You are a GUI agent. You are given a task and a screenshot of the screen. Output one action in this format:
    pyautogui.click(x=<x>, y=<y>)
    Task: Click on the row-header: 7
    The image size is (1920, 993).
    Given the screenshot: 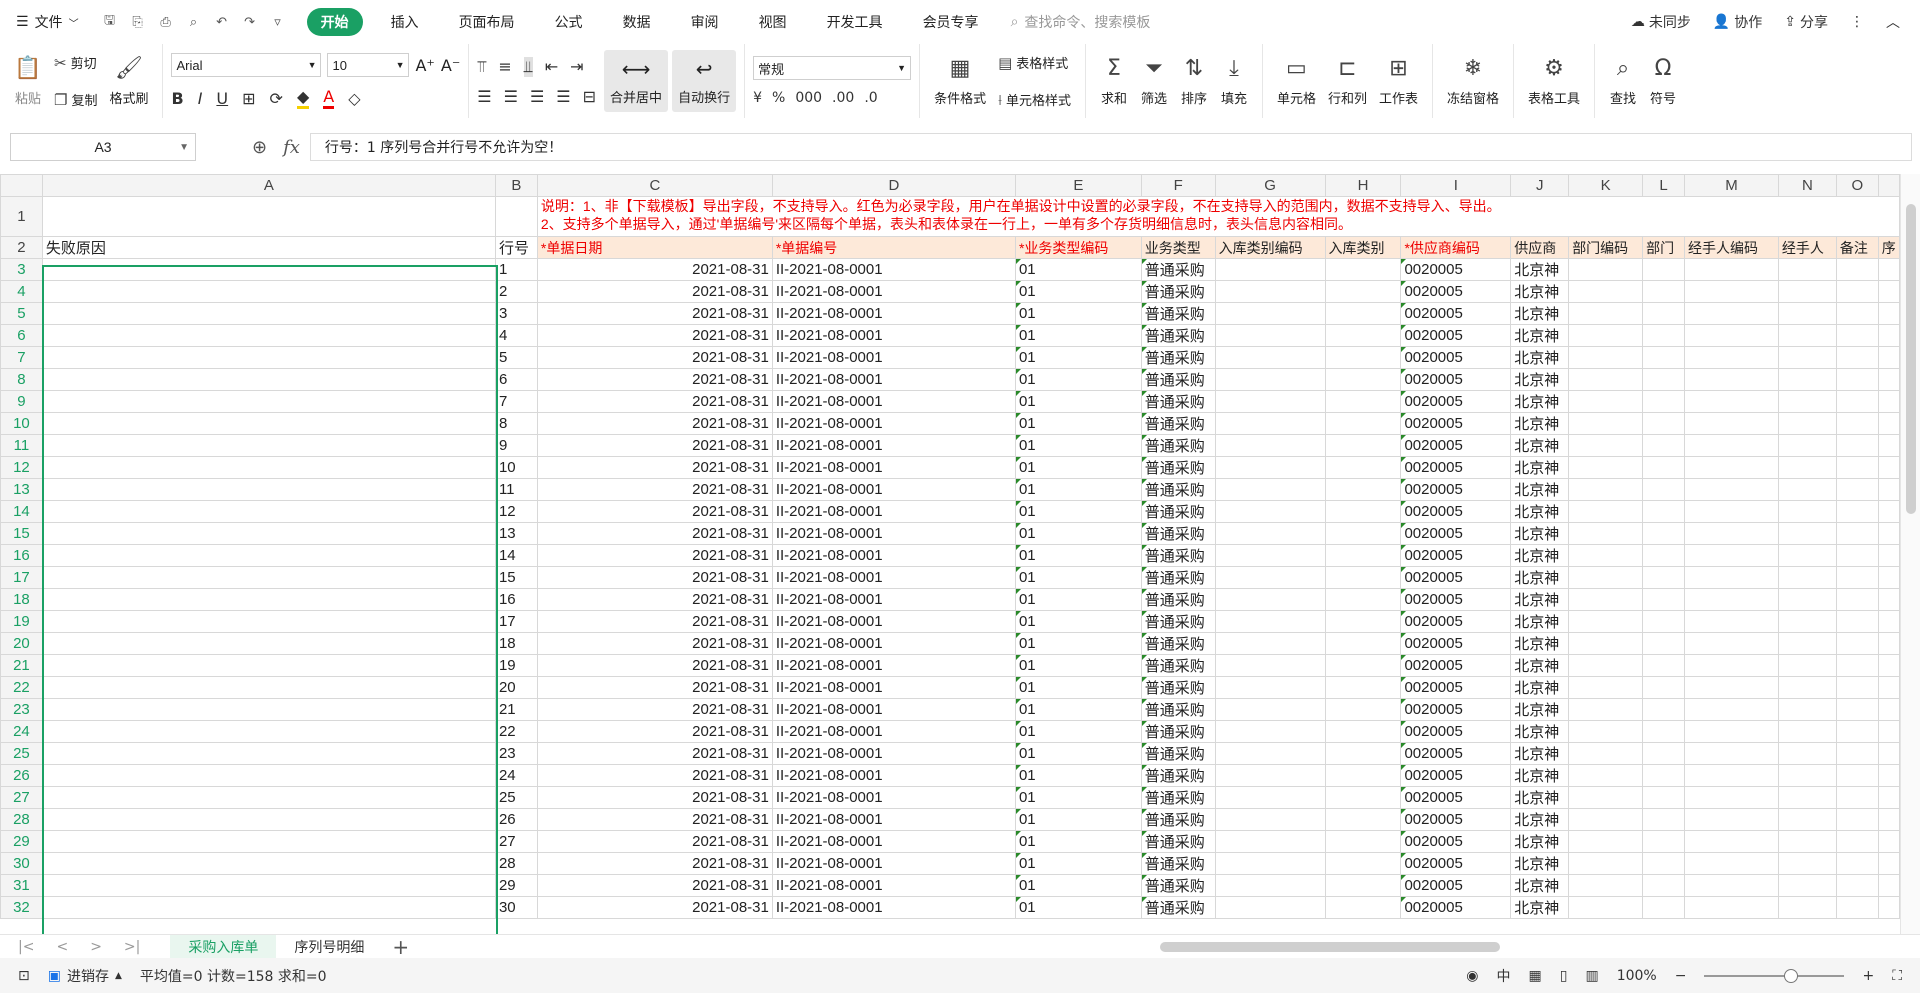 What is the action you would take?
    pyautogui.click(x=21, y=357)
    